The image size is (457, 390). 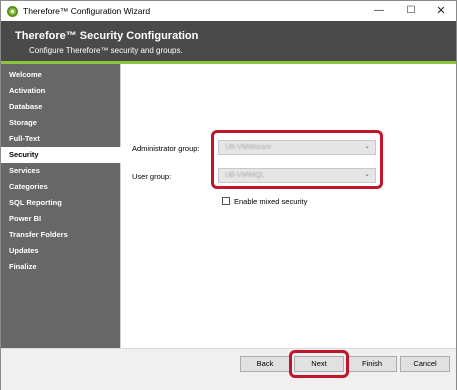 What do you see at coordinates (297, 159) in the screenshot?
I see `group-selects-highlight` at bounding box center [297, 159].